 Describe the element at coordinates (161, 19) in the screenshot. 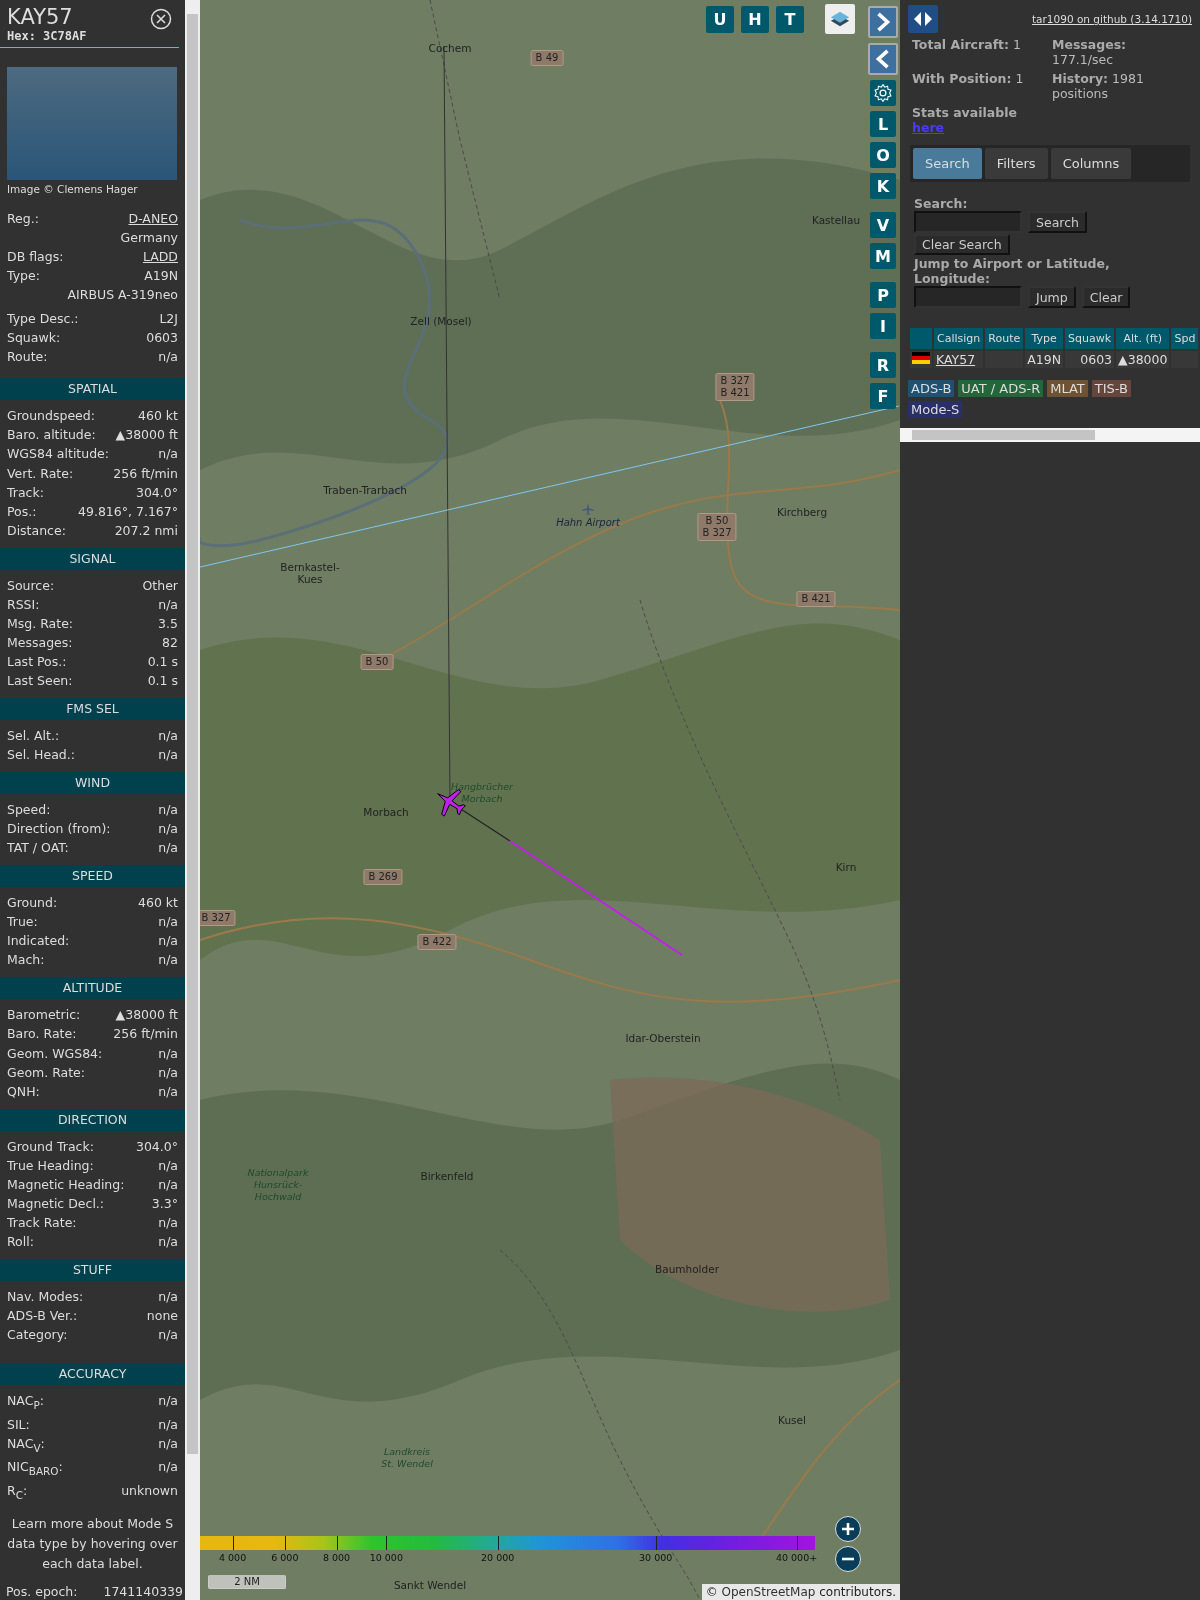

I see `close-icon` at that location.